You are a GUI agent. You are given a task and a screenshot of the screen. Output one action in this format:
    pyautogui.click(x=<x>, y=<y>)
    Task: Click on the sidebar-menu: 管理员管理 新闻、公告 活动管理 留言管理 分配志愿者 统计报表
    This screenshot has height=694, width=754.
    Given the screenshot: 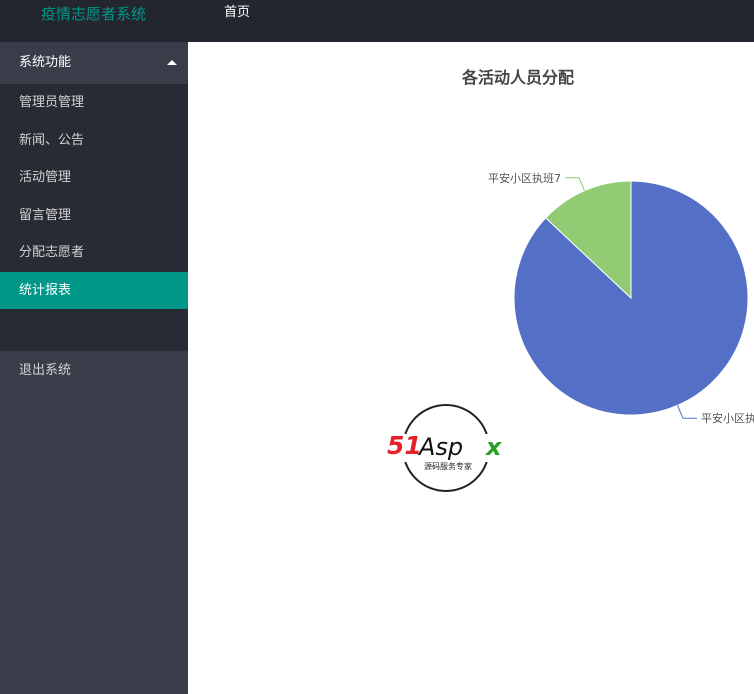 What is the action you would take?
    pyautogui.click(x=94, y=217)
    